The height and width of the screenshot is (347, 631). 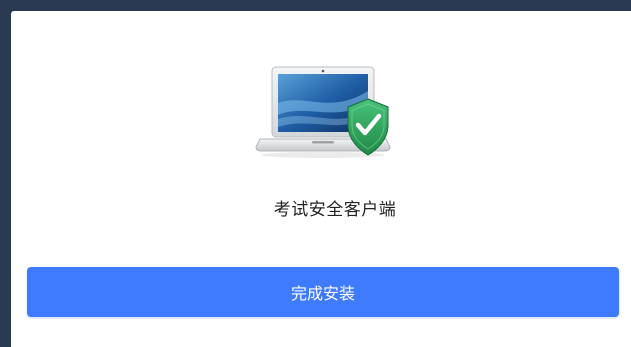 I want to click on laptop-shield-icon, so click(x=323, y=112).